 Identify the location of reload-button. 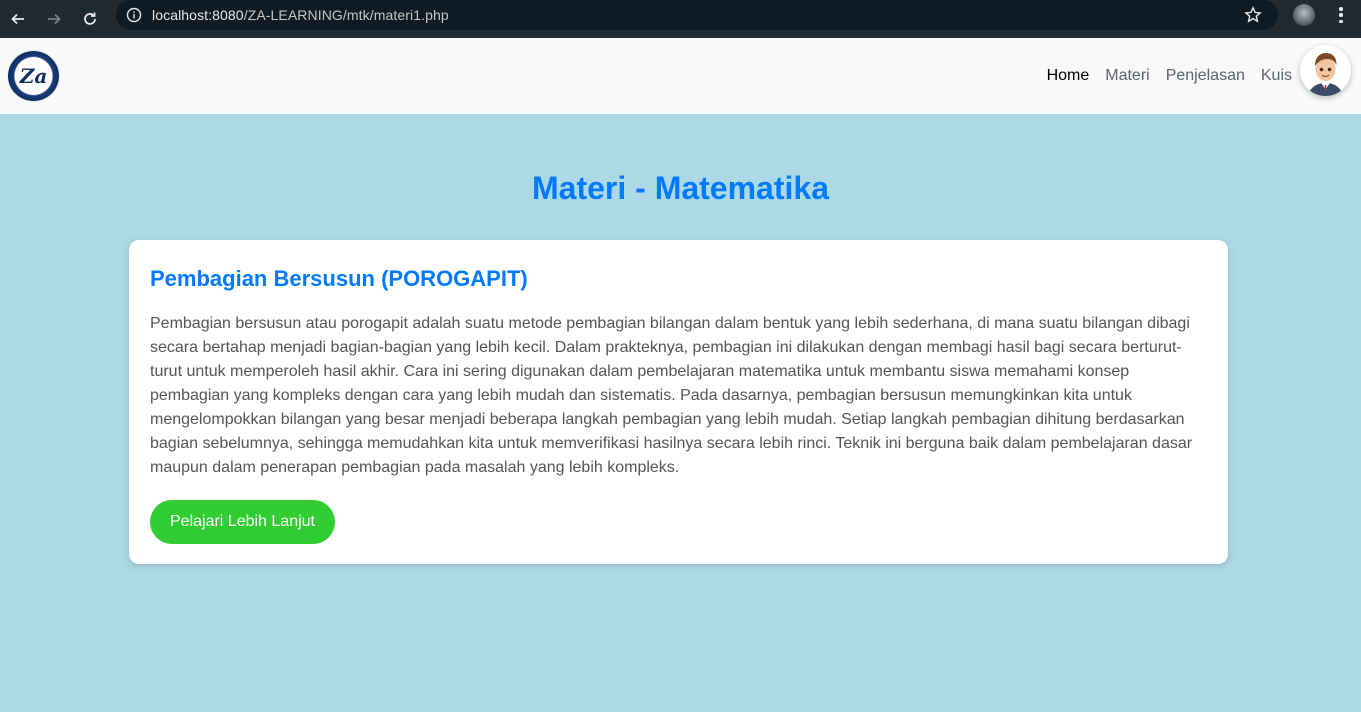
(90, 19).